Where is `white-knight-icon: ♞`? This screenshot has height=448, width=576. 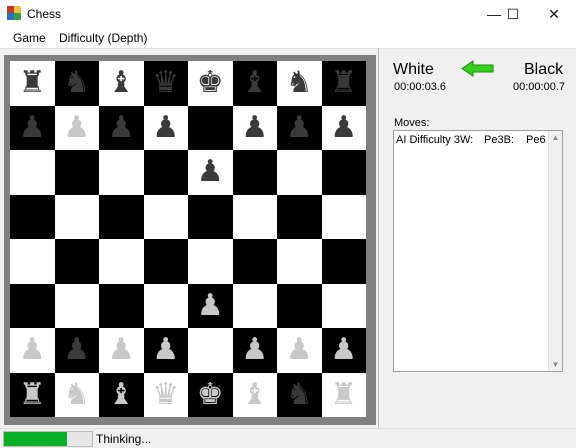 white-knight-icon: ♞ is located at coordinates (77, 395).